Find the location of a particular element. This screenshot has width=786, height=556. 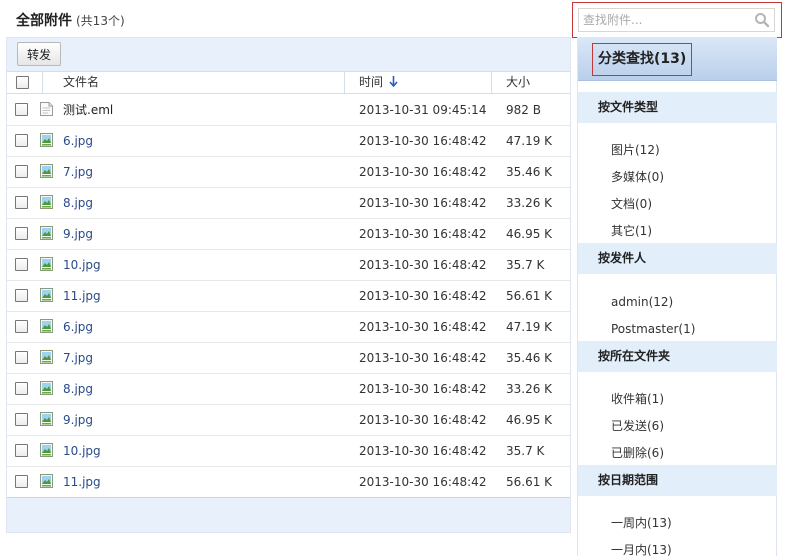

file-size: 982 B is located at coordinates (523, 110).